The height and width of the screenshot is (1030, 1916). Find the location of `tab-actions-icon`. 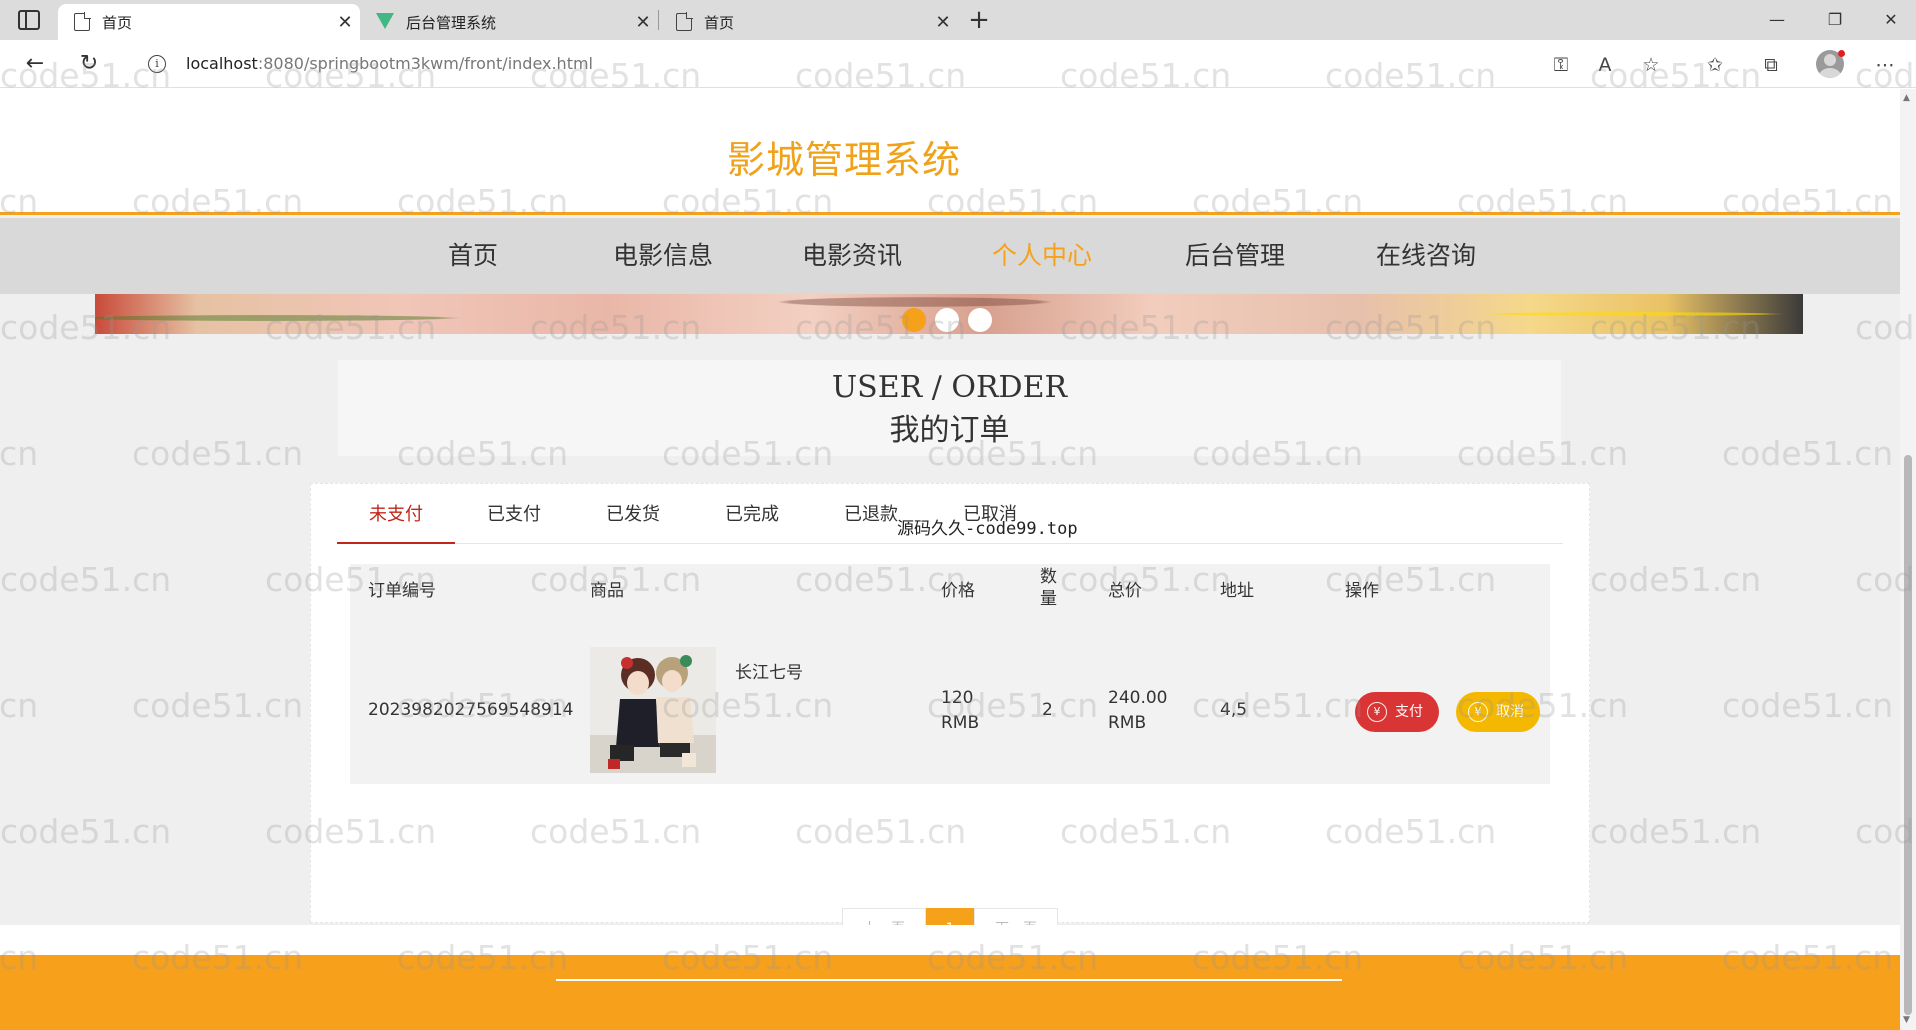

tab-actions-icon is located at coordinates (29, 20).